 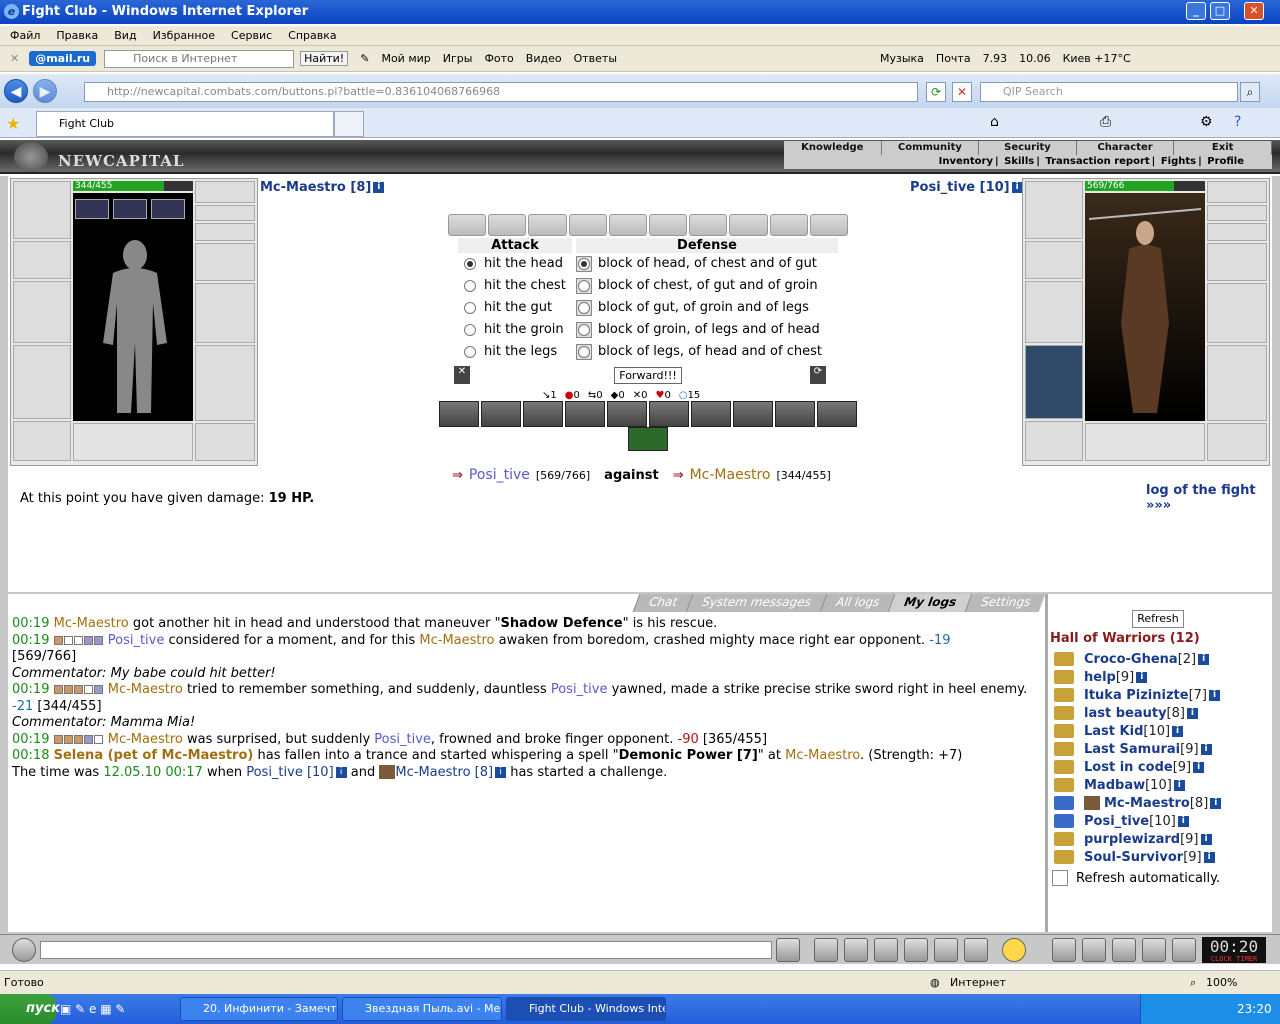 I want to click on exit-icon, so click(x=1184, y=950).